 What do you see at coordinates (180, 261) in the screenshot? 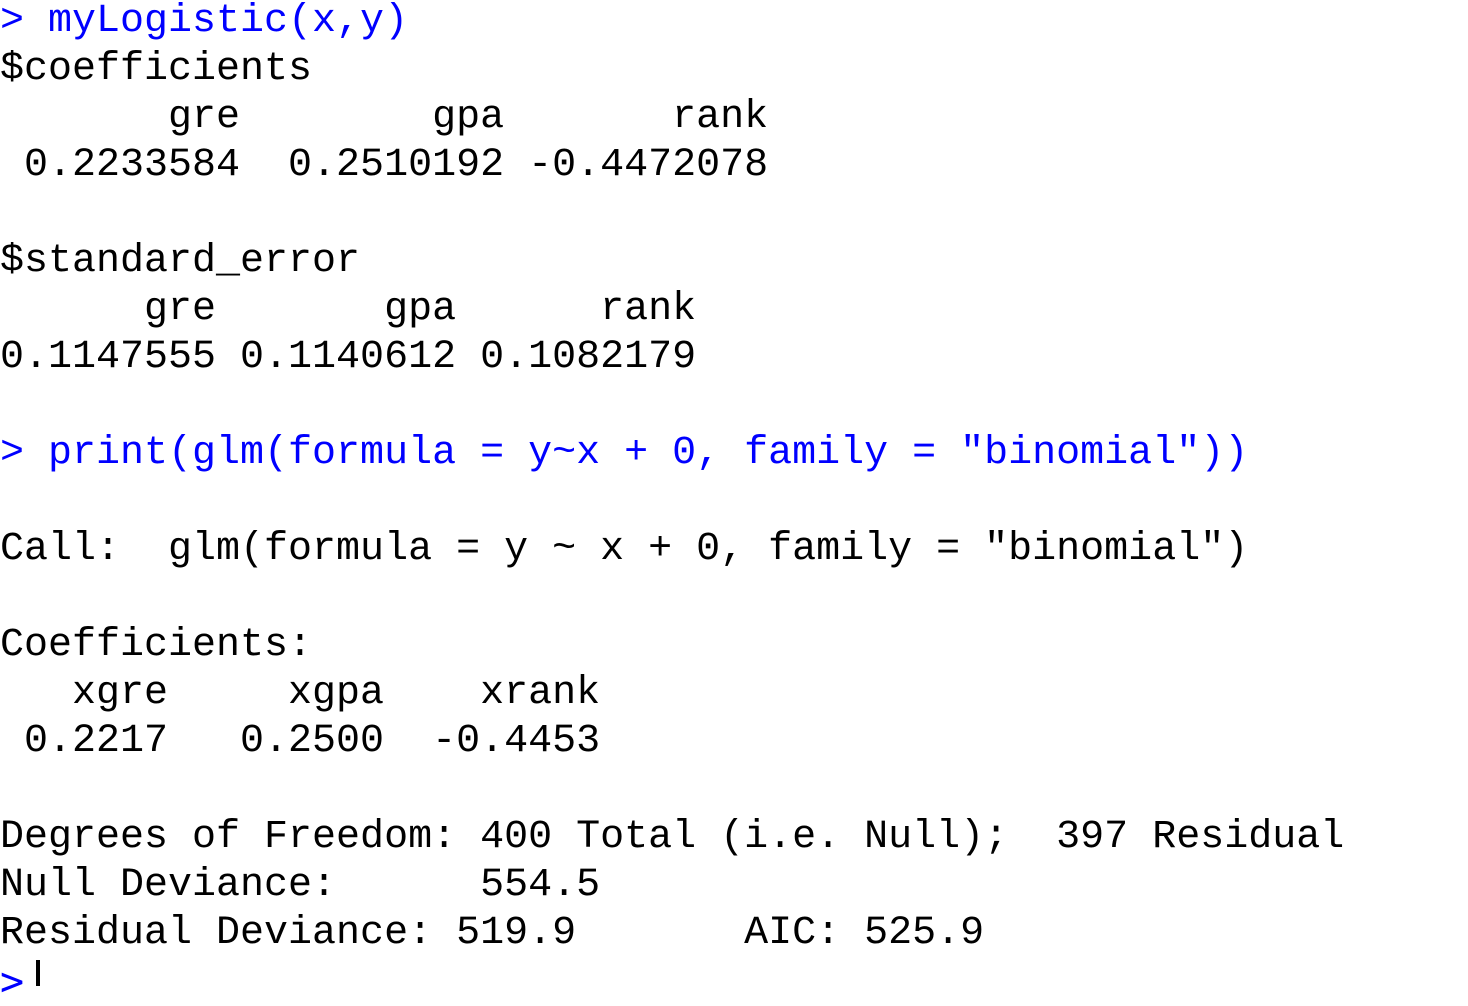
I see `console-output-line: $standard_error` at bounding box center [180, 261].